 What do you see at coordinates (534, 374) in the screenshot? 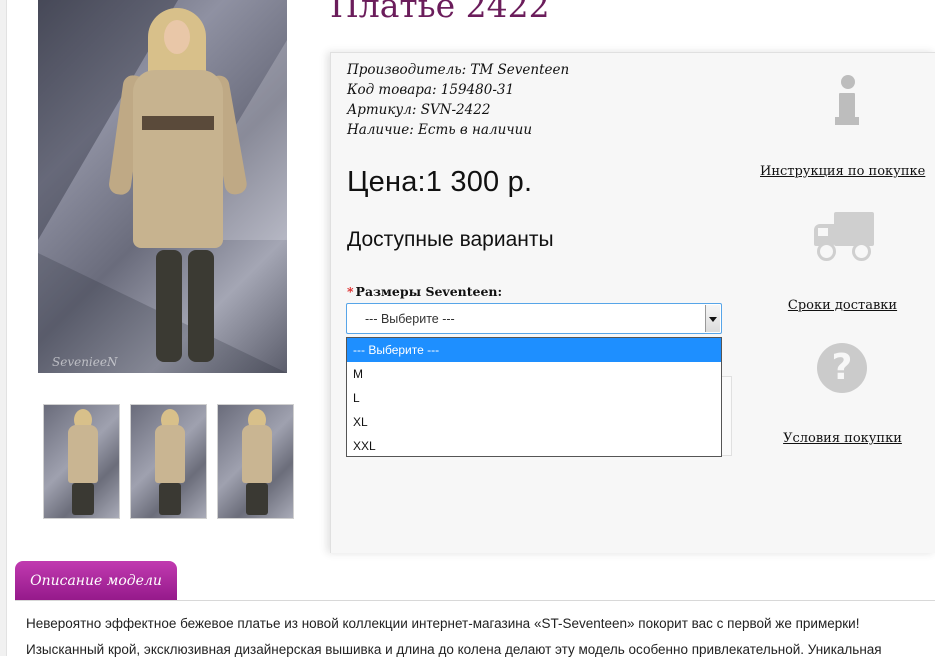
I see `size-option-m: M` at bounding box center [534, 374].